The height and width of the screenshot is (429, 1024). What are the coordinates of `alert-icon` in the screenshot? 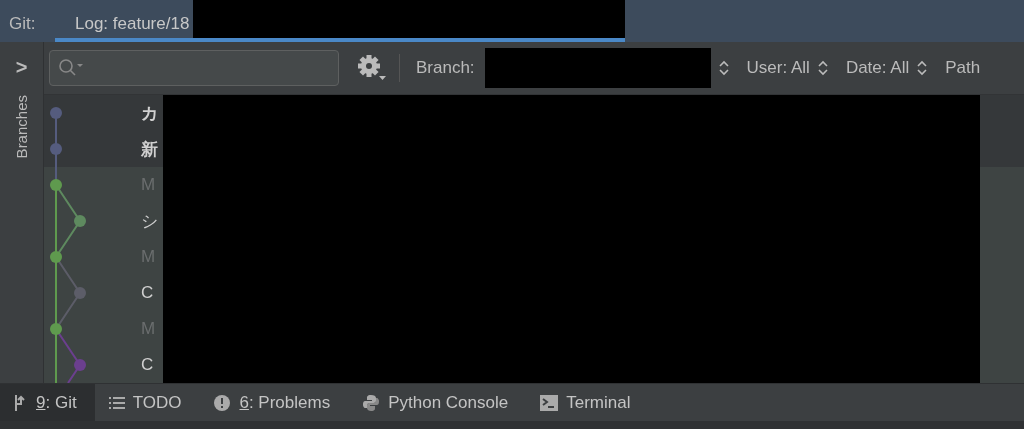 It's located at (222, 402).